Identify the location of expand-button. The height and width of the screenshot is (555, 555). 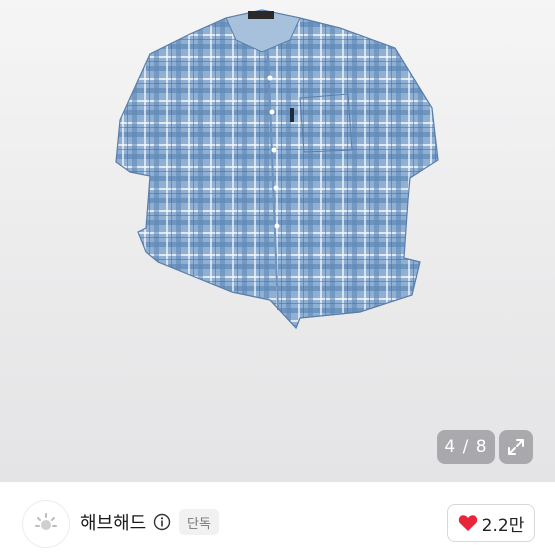
(516, 447).